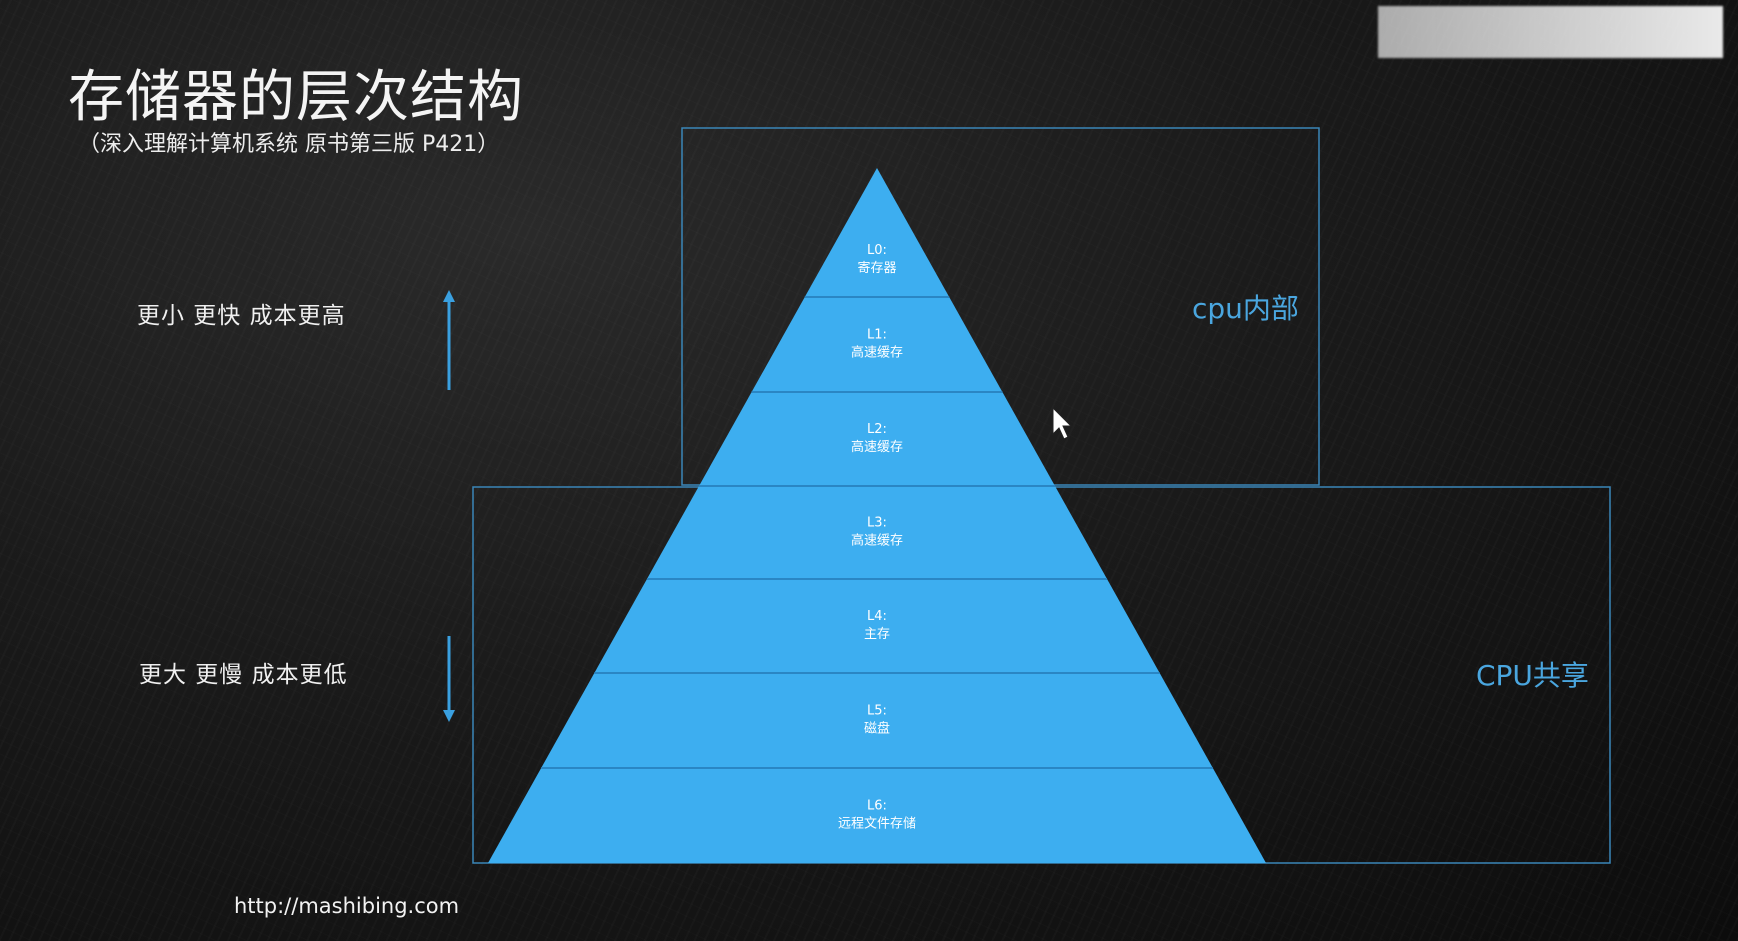  I want to click on pyramid-level-id: L3:, so click(877, 523).